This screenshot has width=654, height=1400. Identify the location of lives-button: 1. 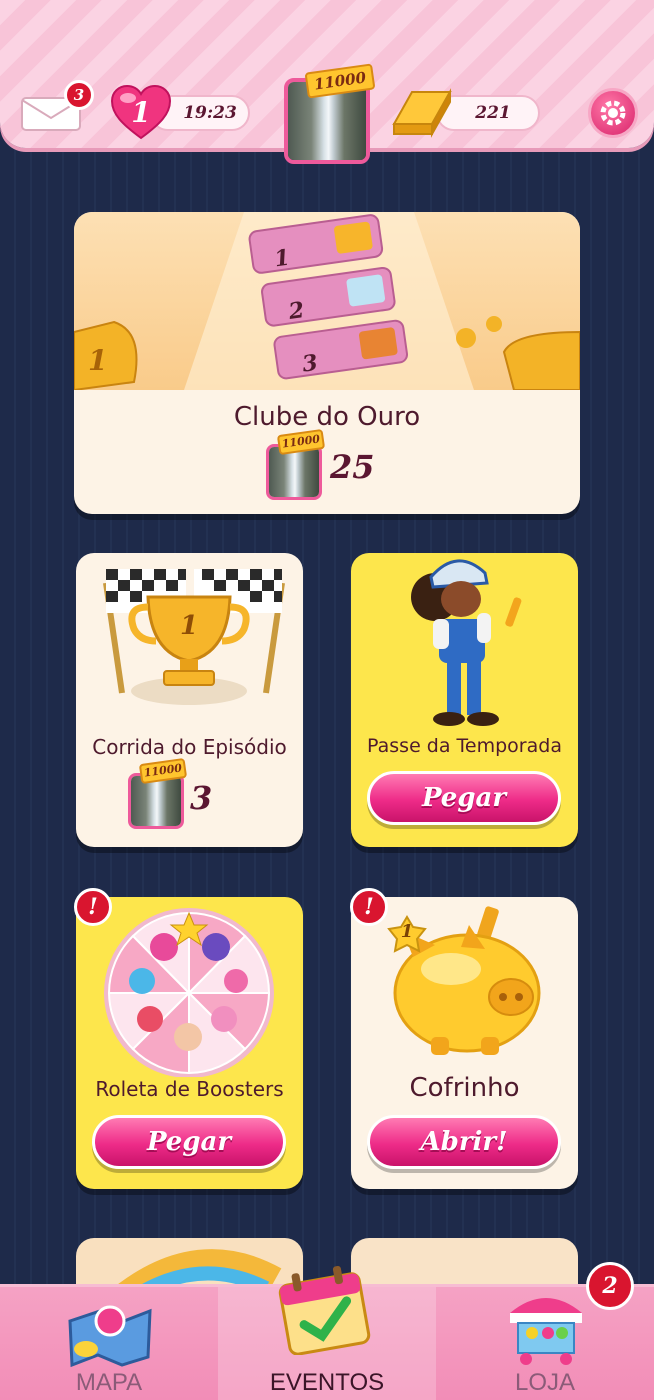
(141, 113).